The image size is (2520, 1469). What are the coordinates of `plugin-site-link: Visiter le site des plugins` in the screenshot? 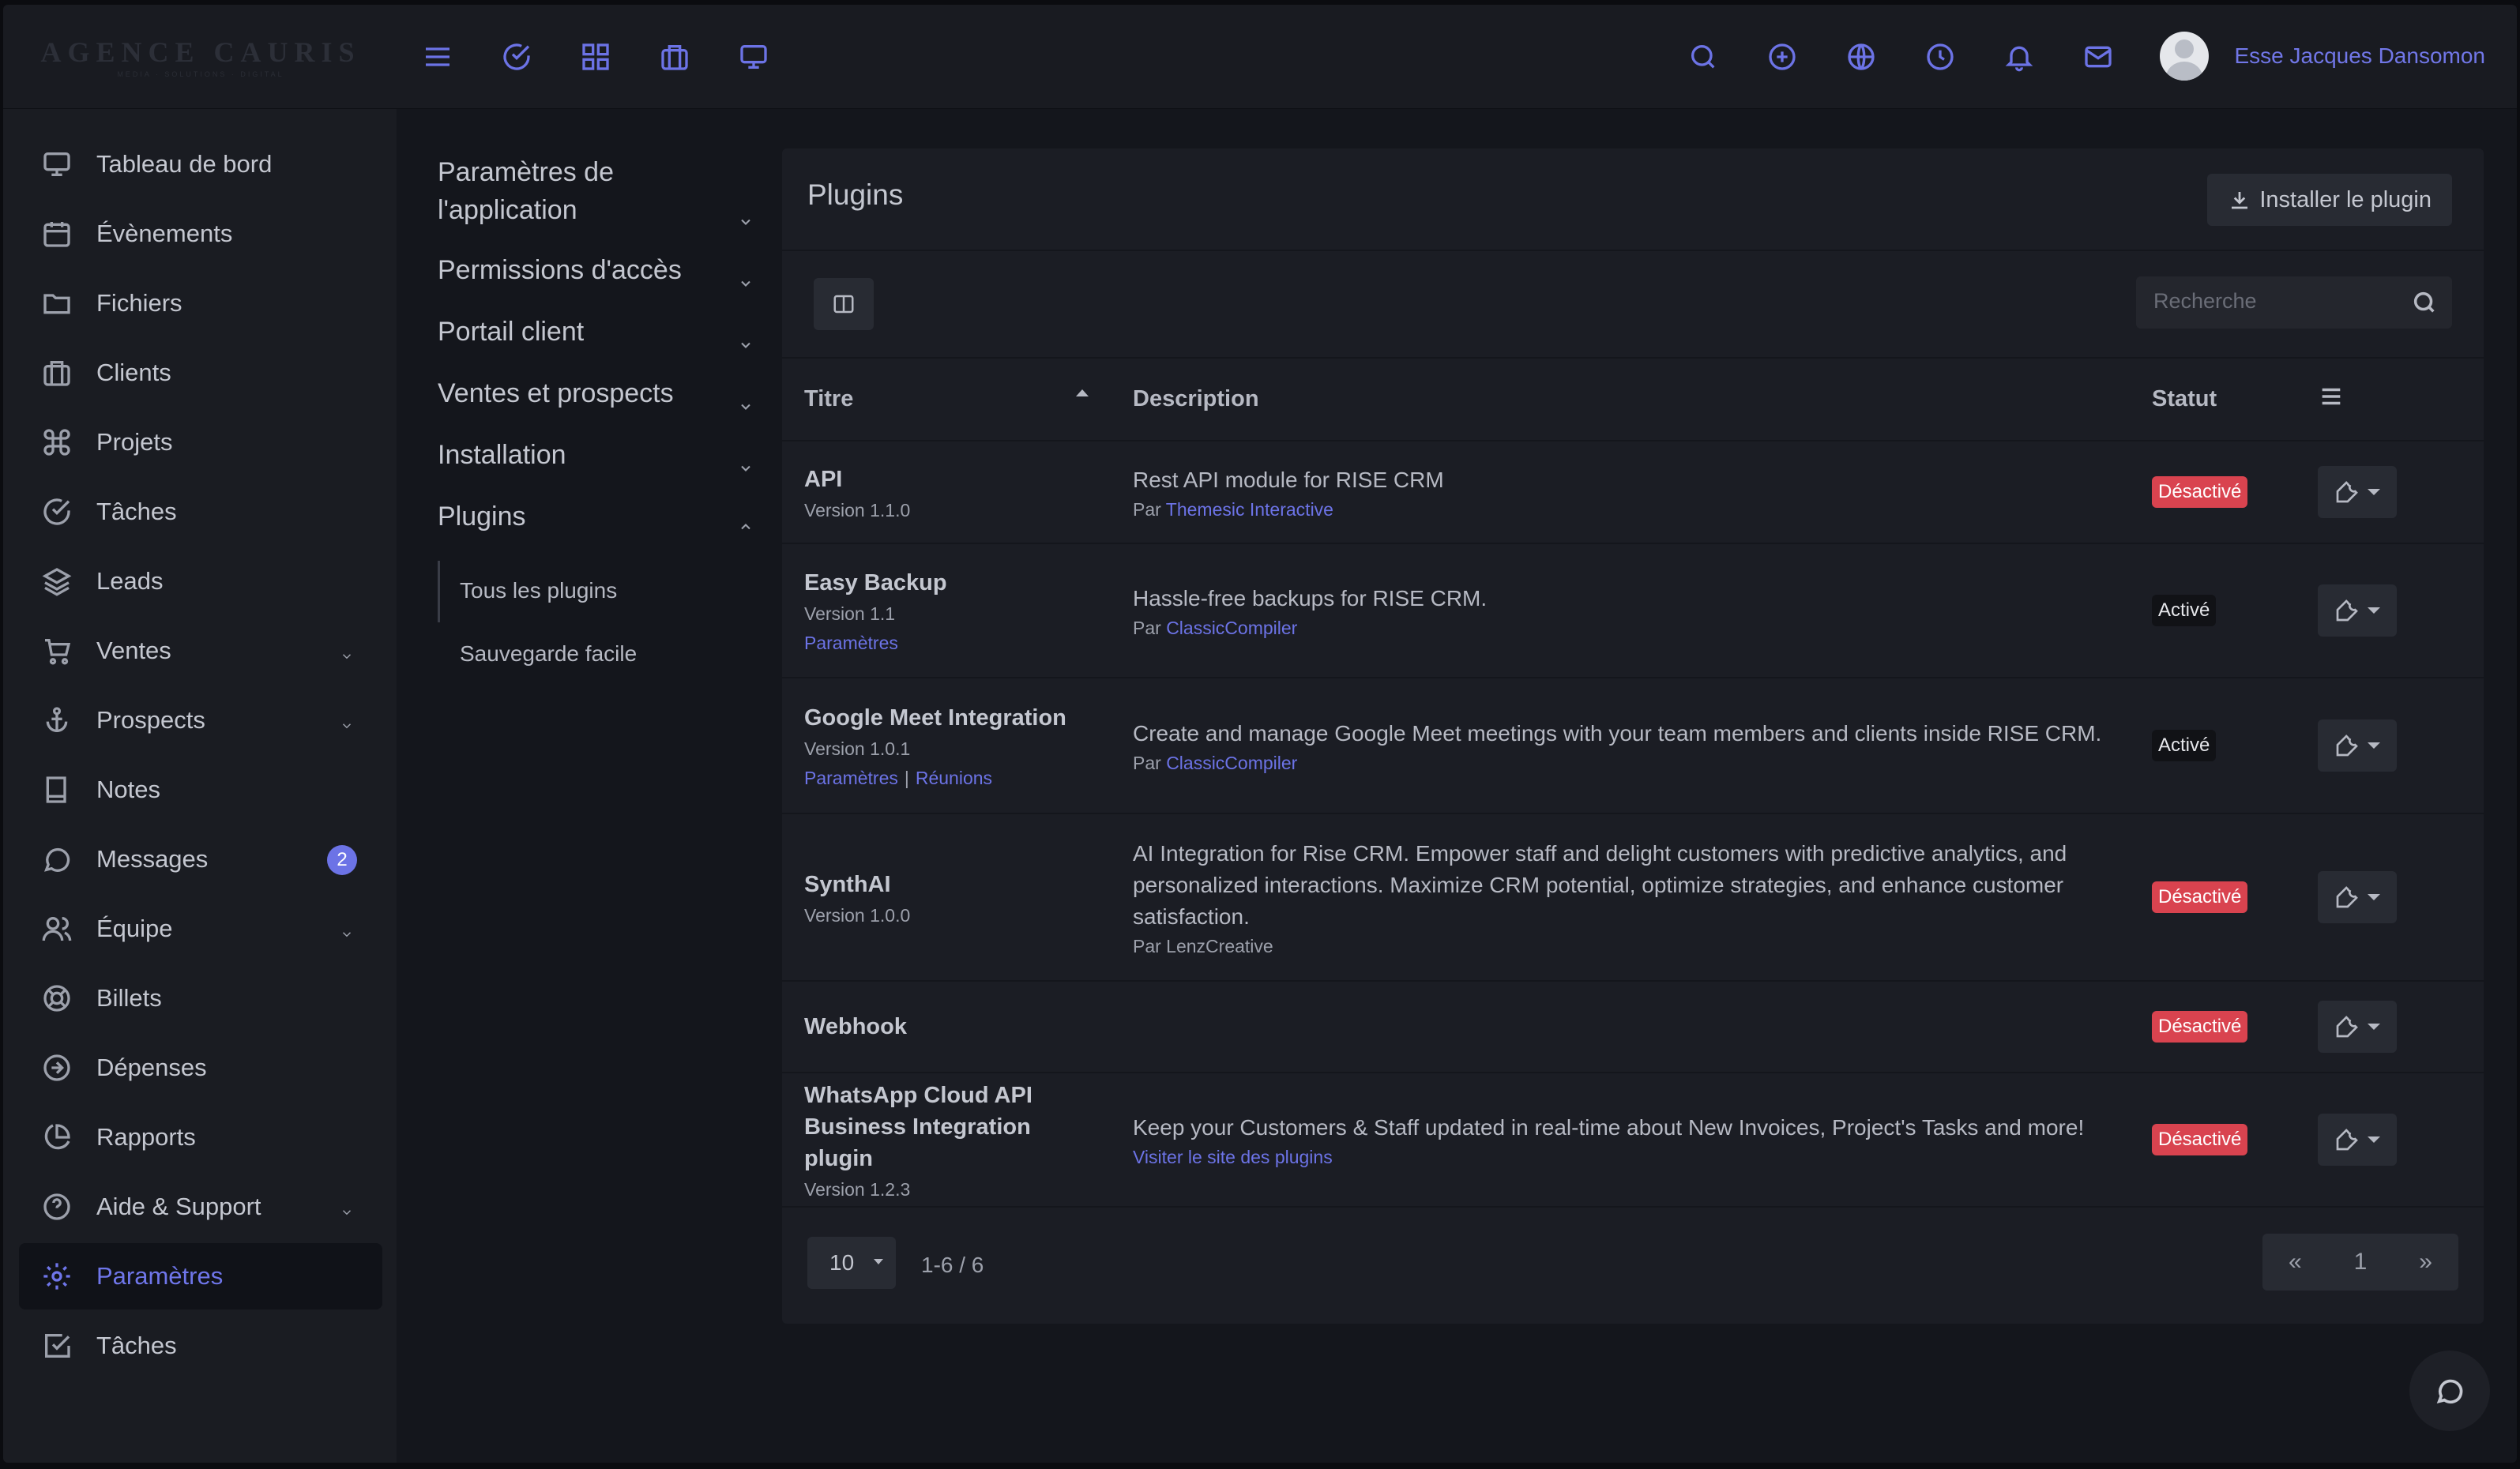 It's located at (1233, 1157).